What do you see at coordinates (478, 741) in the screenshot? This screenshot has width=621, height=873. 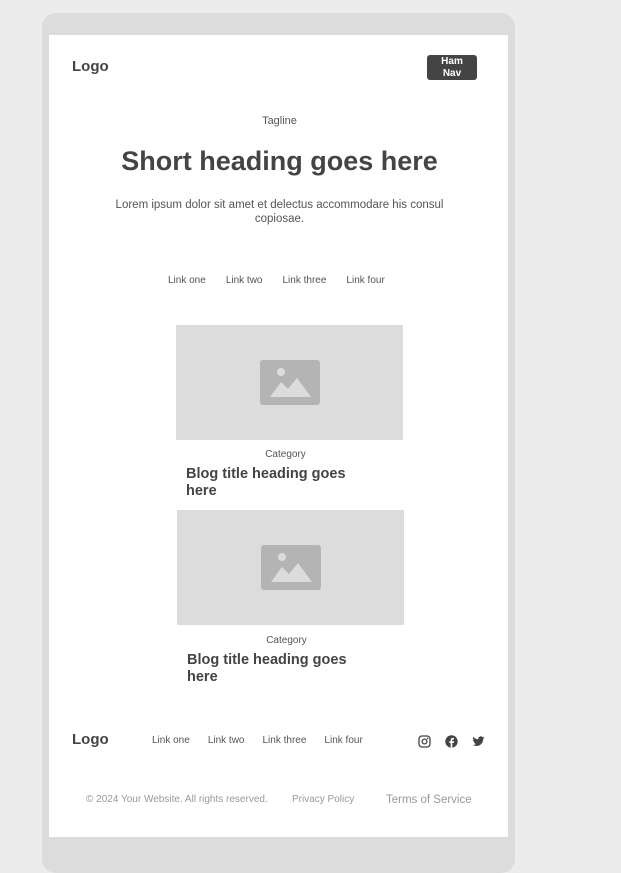 I see `twitter-icon` at bounding box center [478, 741].